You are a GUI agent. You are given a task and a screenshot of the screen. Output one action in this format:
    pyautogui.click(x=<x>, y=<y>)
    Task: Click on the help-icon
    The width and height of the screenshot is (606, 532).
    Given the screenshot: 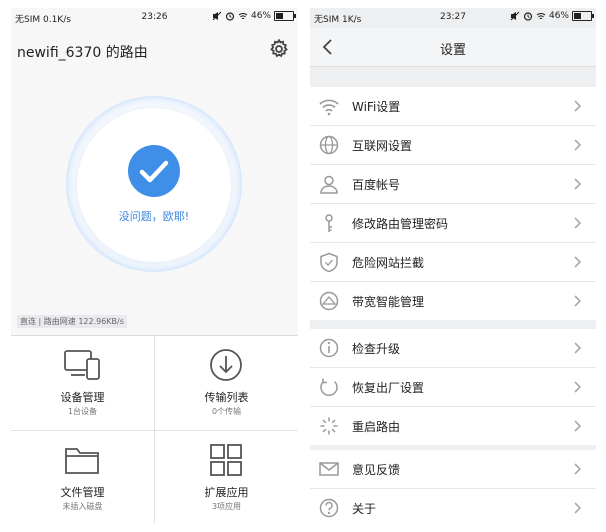 What is the action you would take?
    pyautogui.click(x=329, y=508)
    